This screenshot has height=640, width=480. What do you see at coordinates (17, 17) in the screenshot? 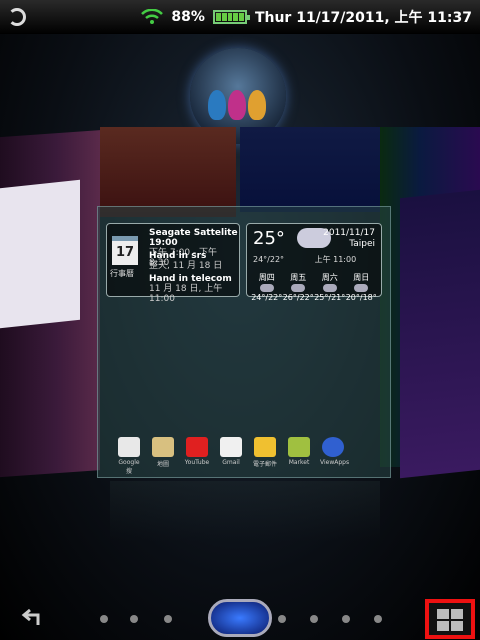
I see `sync-icon` at bounding box center [17, 17].